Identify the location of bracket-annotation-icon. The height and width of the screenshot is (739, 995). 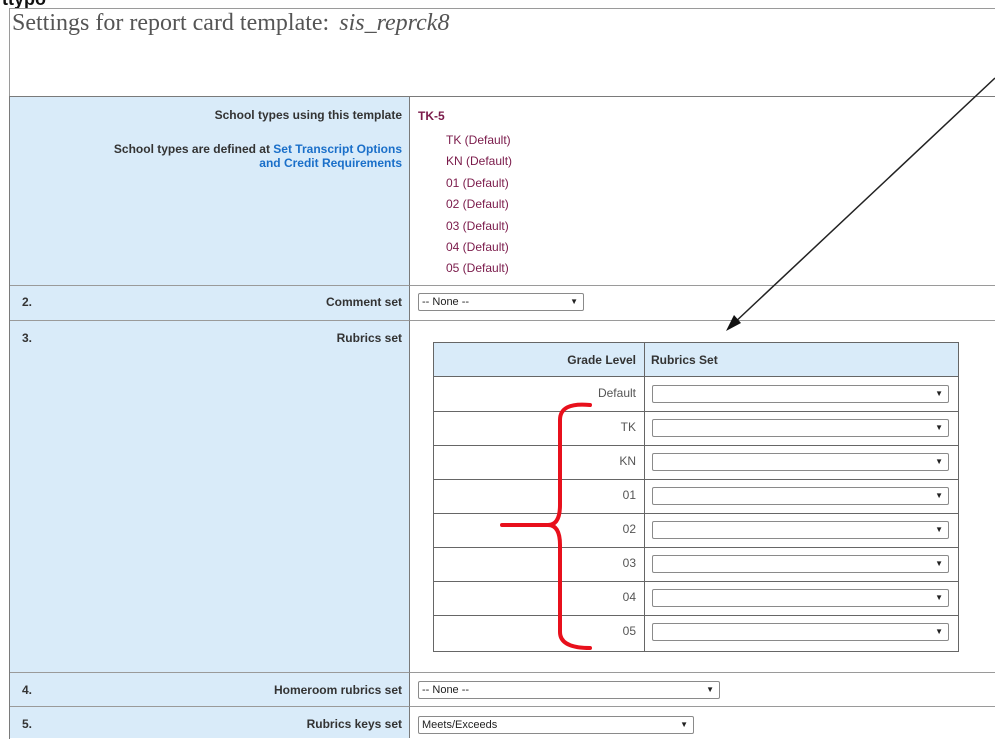
(569, 526).